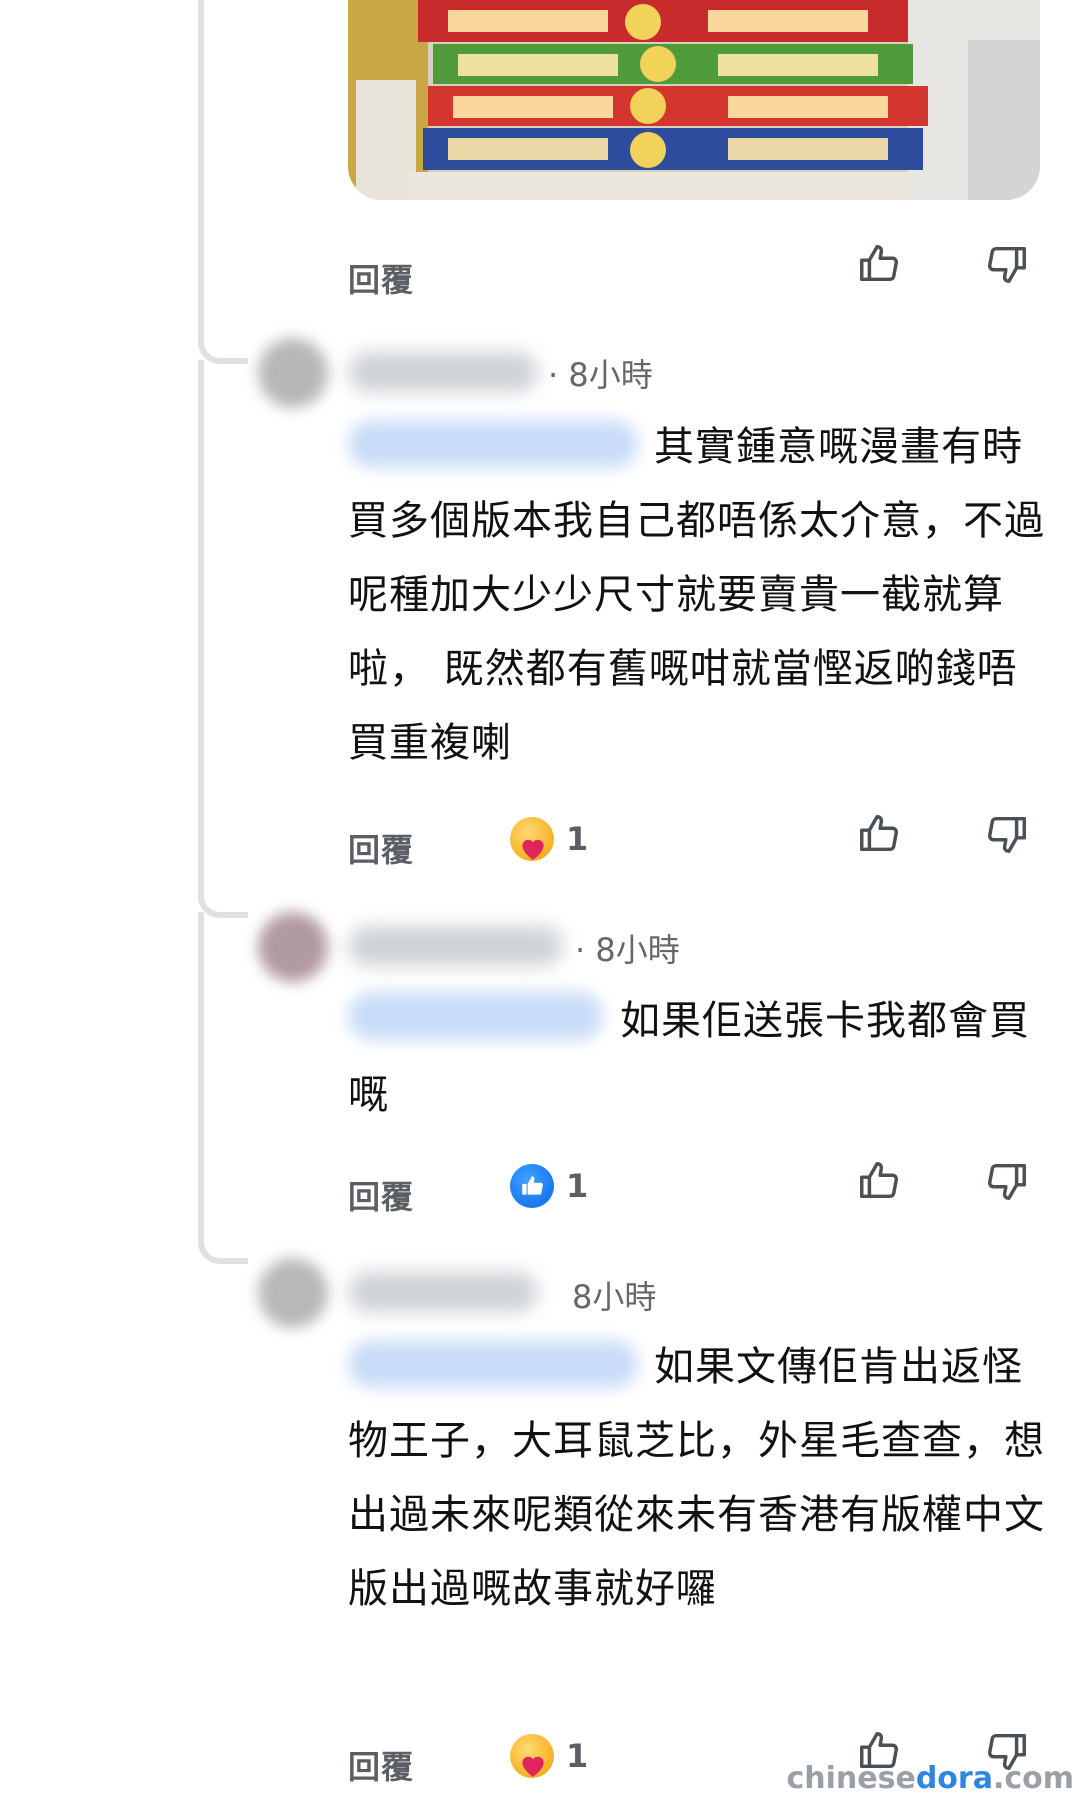 The width and height of the screenshot is (1080, 1800). I want to click on like-emoji-icon, so click(532, 1186).